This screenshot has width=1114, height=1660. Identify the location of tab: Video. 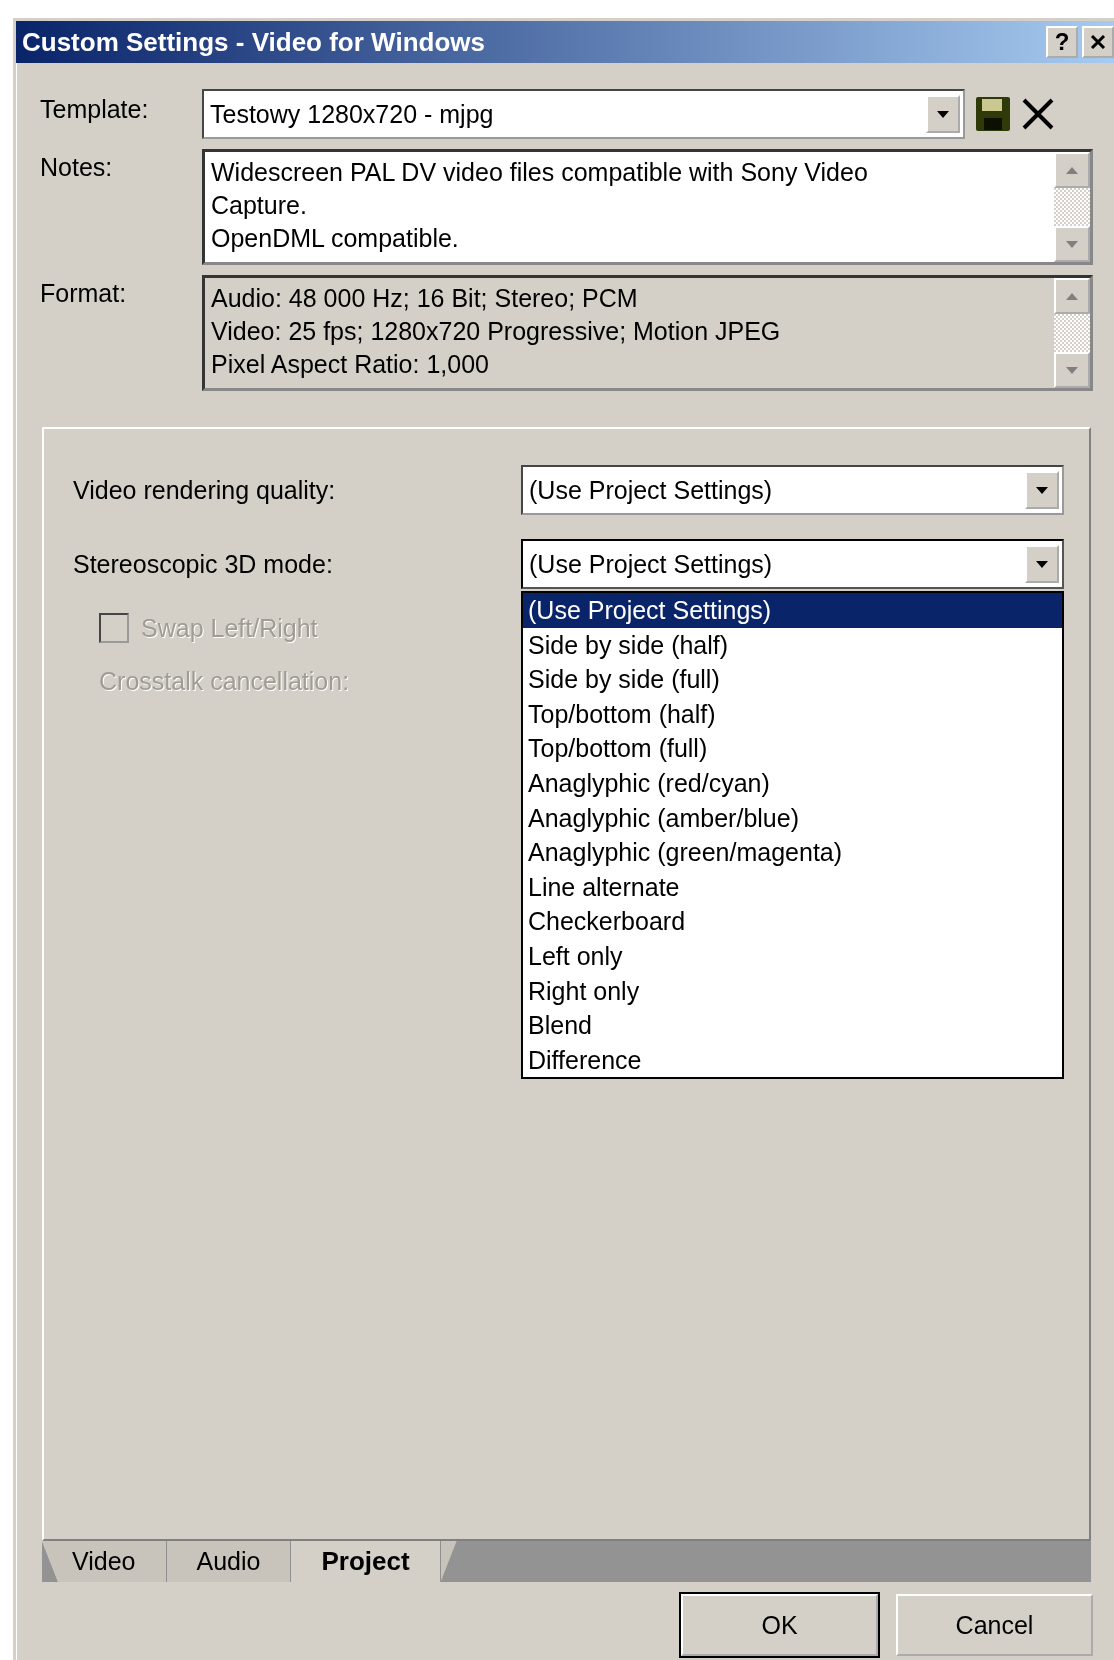
(104, 1561).